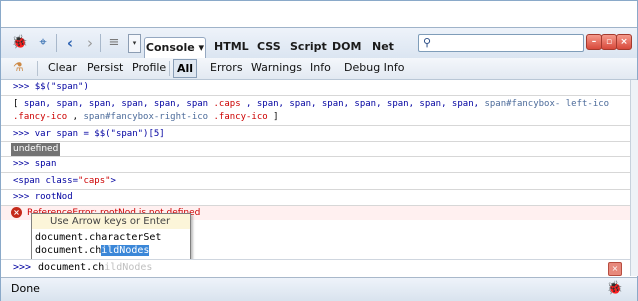 This screenshot has height=301, width=638. Describe the element at coordinates (315, 149) in the screenshot. I see `console-row: undefined` at that location.